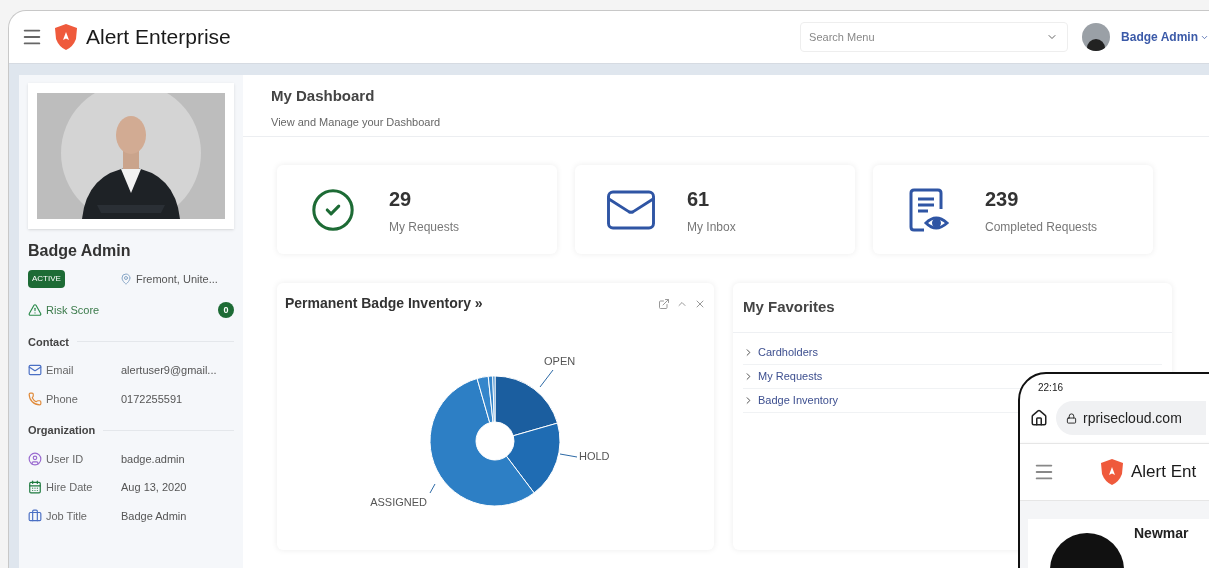 This screenshot has width=1209, height=568. Describe the element at coordinates (60, 370) in the screenshot. I see `field-label: Email` at that location.